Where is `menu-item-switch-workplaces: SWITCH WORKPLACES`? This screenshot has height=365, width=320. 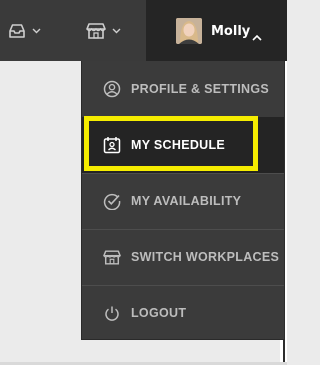
menu-item-switch-workplaces: SWITCH WORKPLACES is located at coordinates (183, 257).